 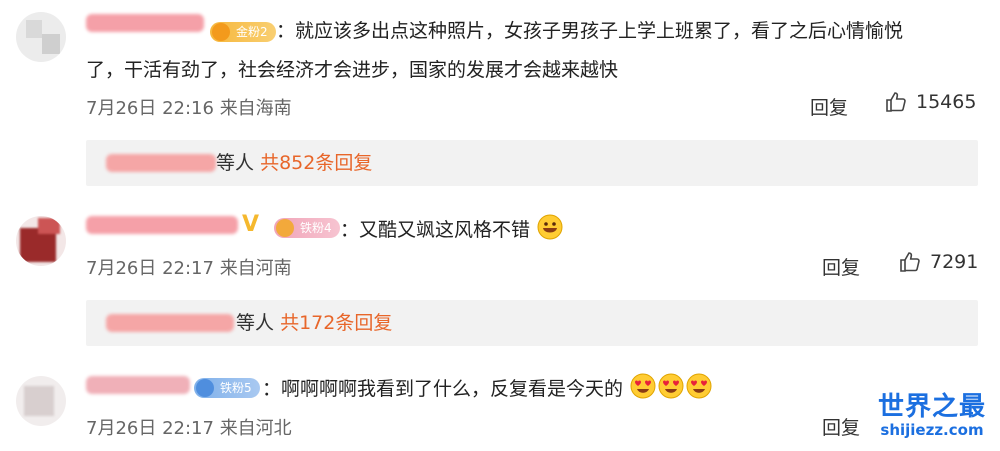 What do you see at coordinates (189, 428) in the screenshot?
I see `timestamp: 7月26日 22:17 来自河北` at bounding box center [189, 428].